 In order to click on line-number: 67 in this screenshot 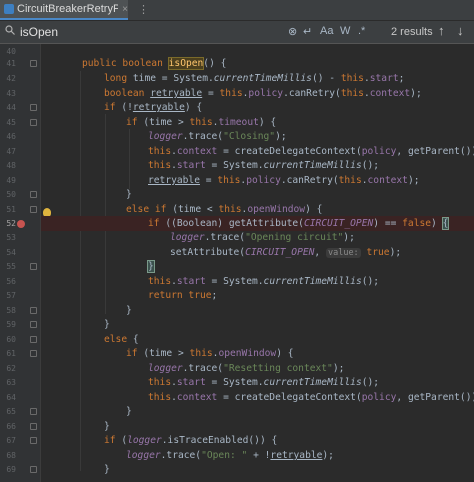, I will do `click(11, 440)`.